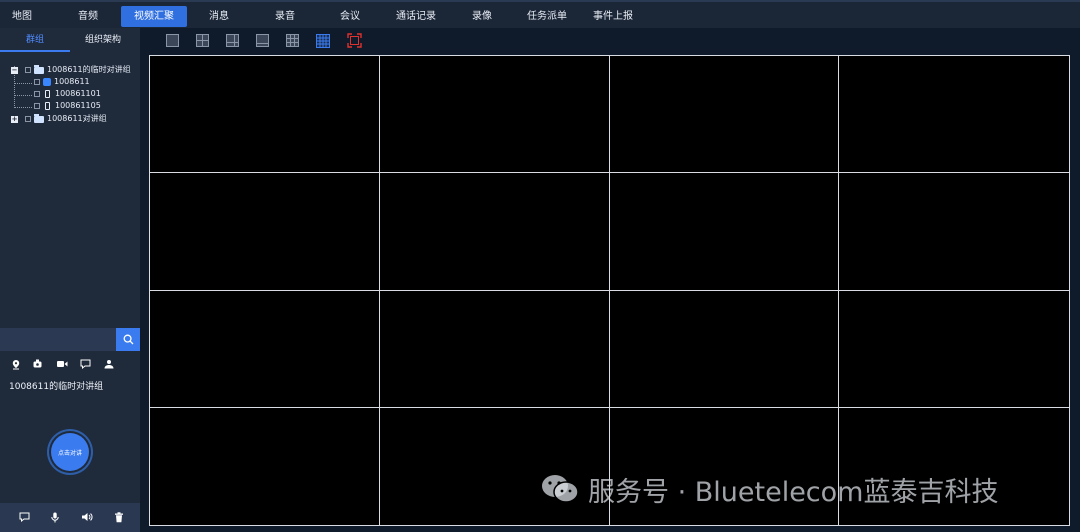 This screenshot has height=532, width=1080. I want to click on push-to-talk-label: 点击对讲, so click(69, 453).